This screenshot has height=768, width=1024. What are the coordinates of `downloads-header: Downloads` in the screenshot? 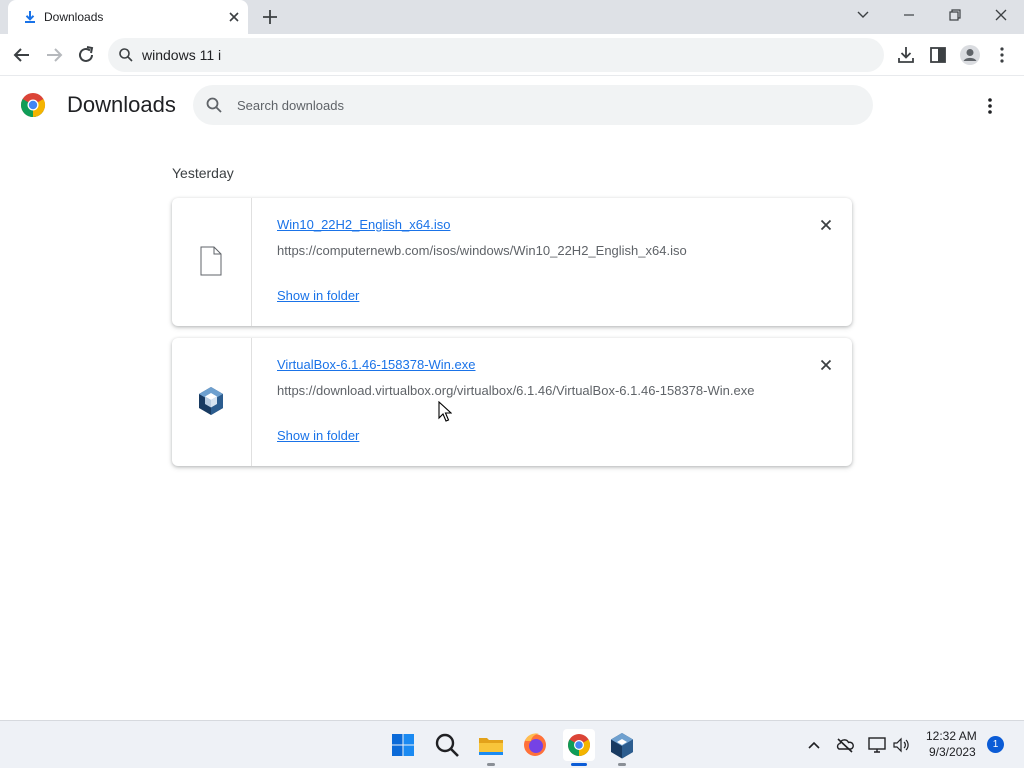 It's located at (512, 106).